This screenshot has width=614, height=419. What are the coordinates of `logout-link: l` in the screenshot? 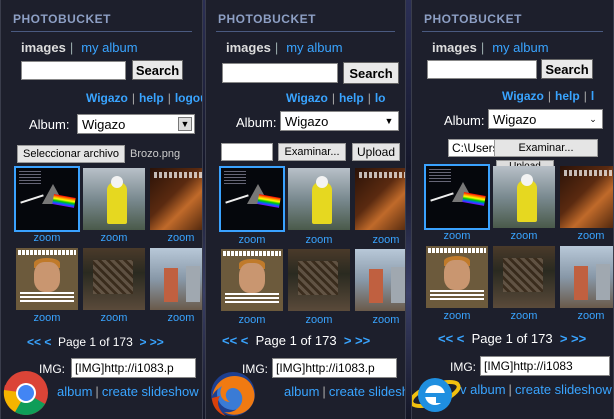 It's located at (592, 96).